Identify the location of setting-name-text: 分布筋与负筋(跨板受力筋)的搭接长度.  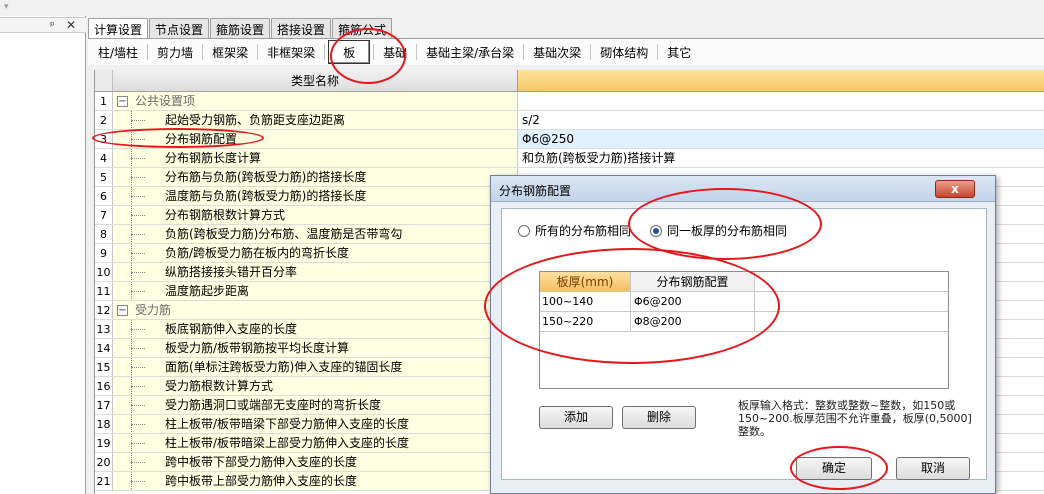
(266, 177).